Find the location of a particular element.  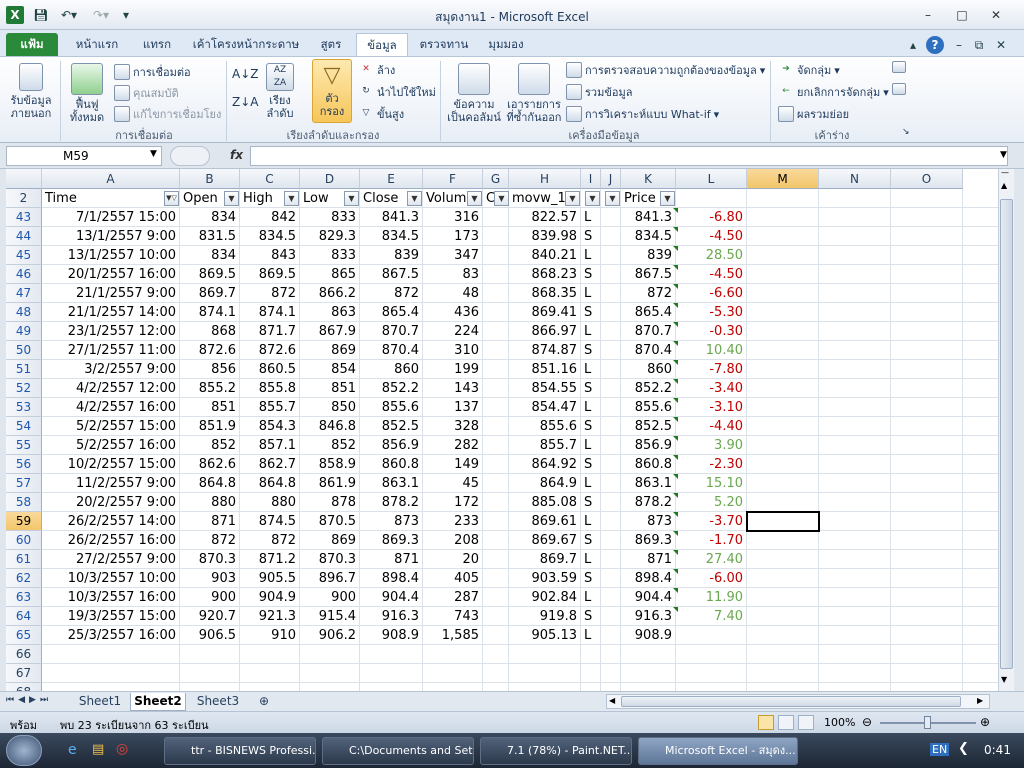

column-header-l: L is located at coordinates (711, 179).